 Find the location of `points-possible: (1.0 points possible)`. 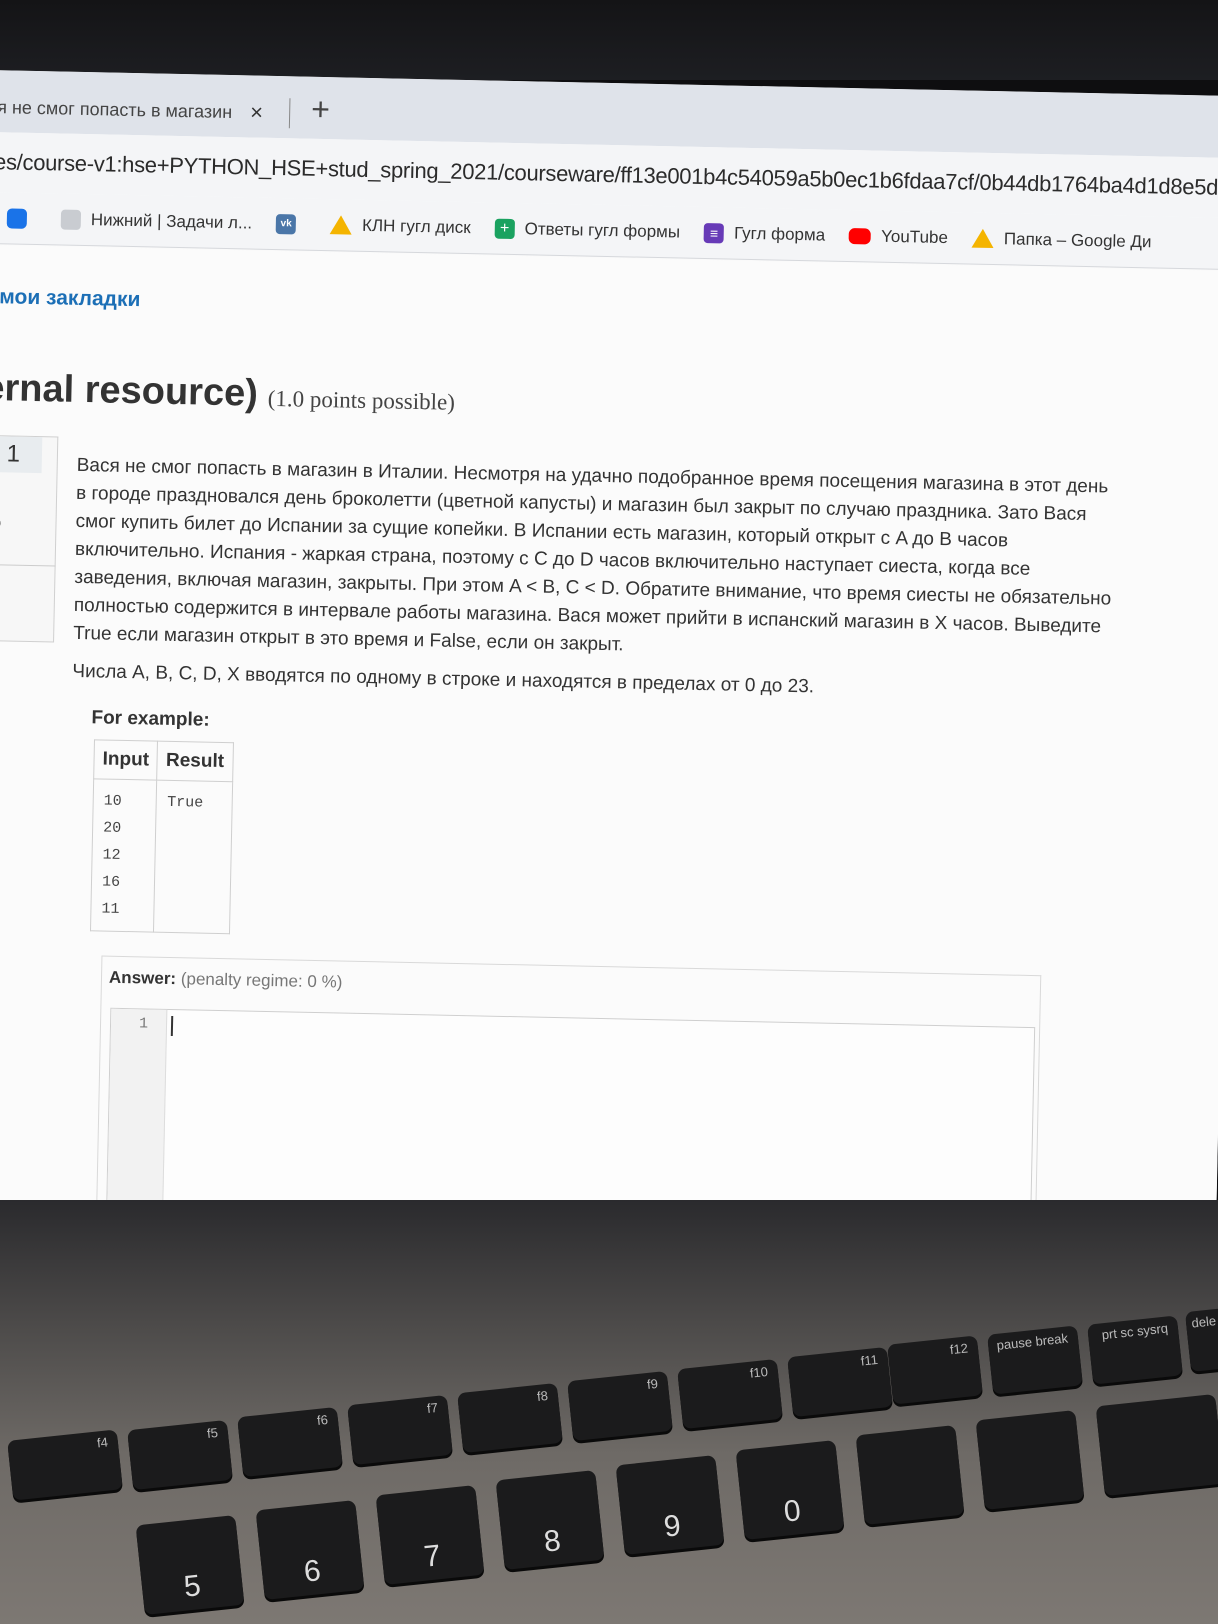

points-possible: (1.0 points possible) is located at coordinates (361, 400).